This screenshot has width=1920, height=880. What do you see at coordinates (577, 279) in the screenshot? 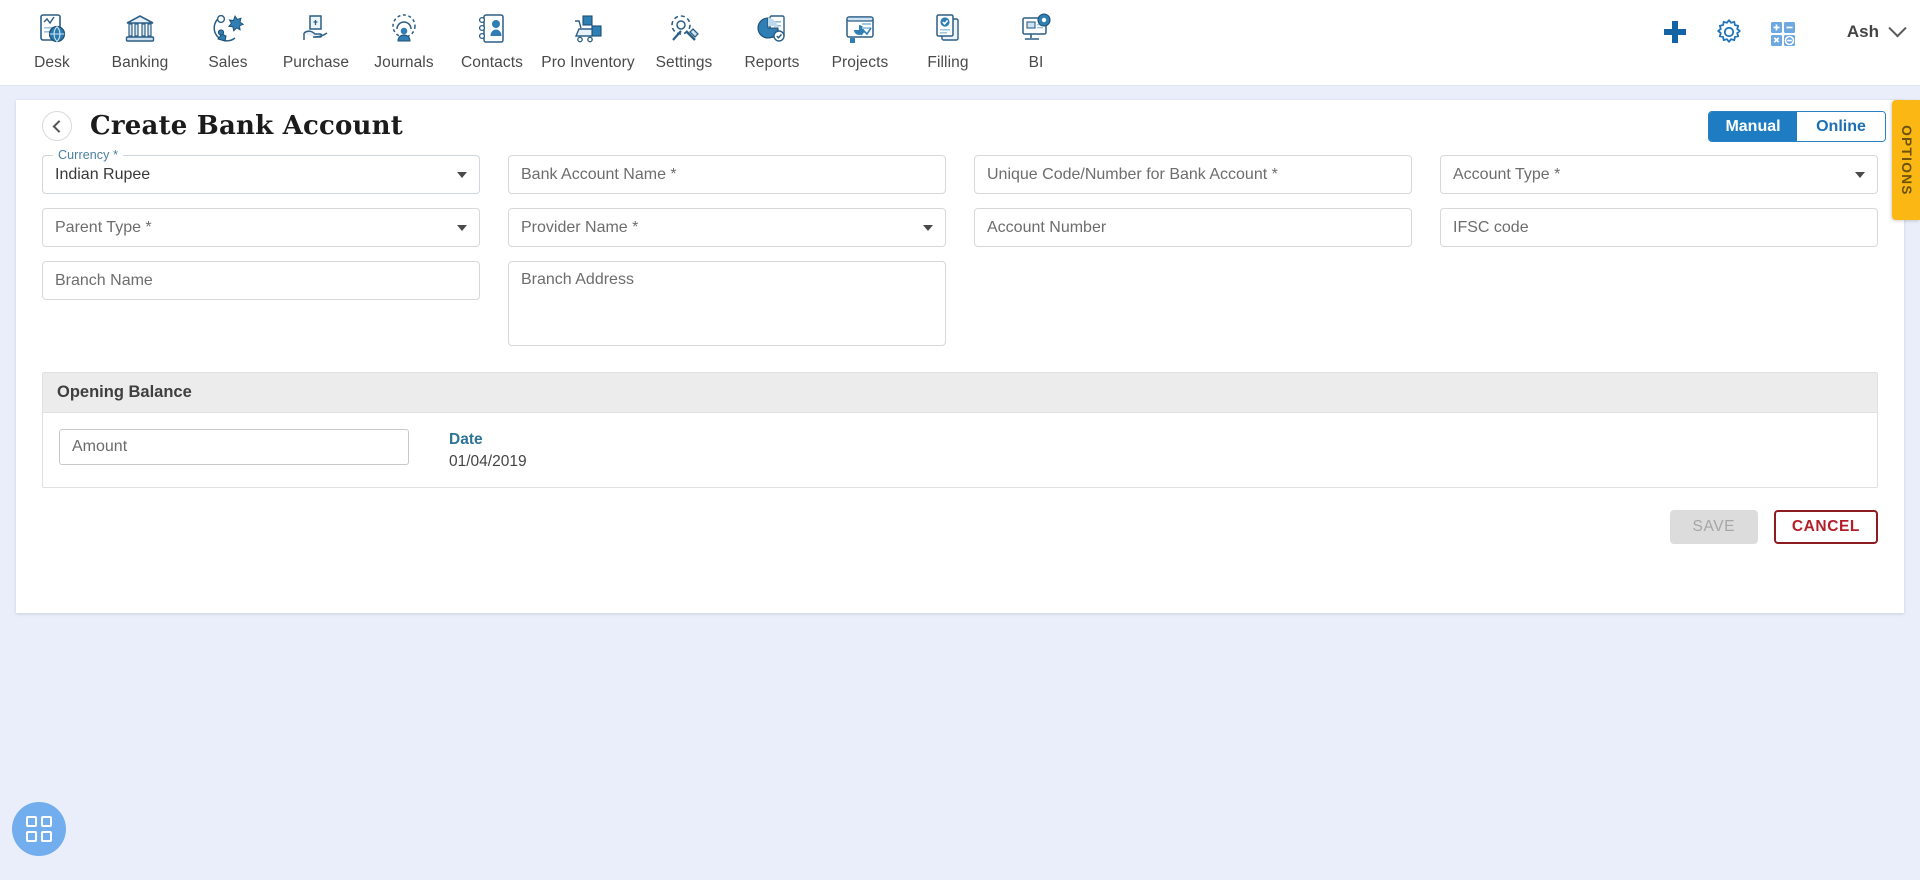
I see `branch-address-placeholder: Branch Address` at bounding box center [577, 279].